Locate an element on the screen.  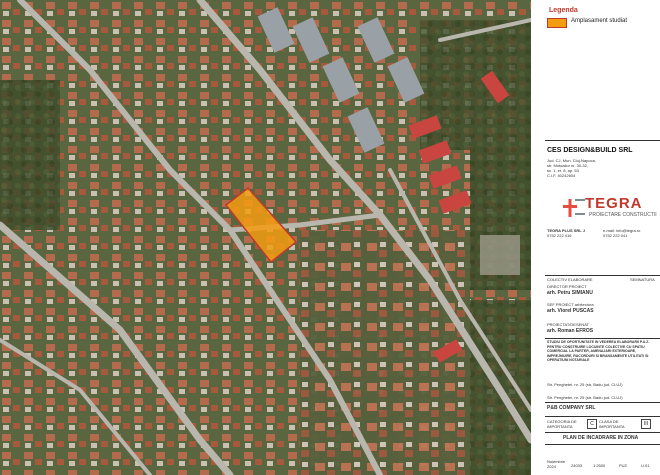
tegra-logo-subtitle: PROIECTARE CONSTRUCTII is located at coordinates (623, 215).